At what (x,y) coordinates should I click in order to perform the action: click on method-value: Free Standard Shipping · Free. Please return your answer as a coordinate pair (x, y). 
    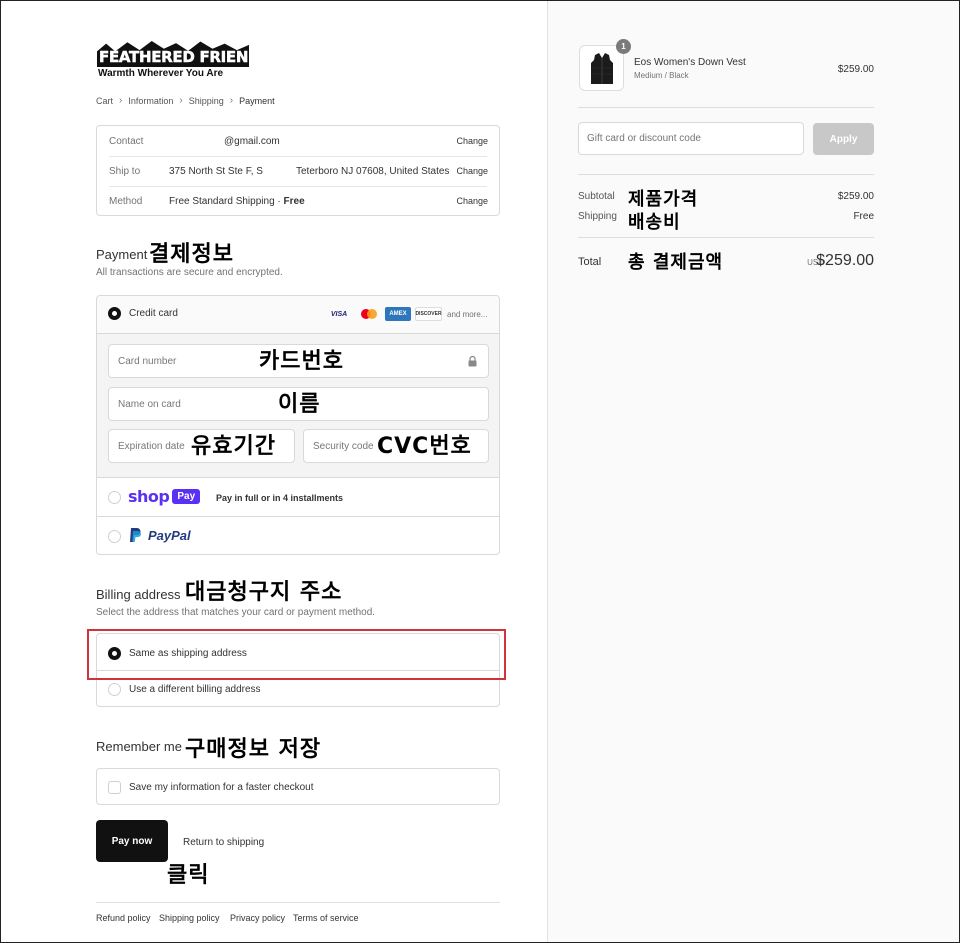
    Looking at the image, I should click on (237, 201).